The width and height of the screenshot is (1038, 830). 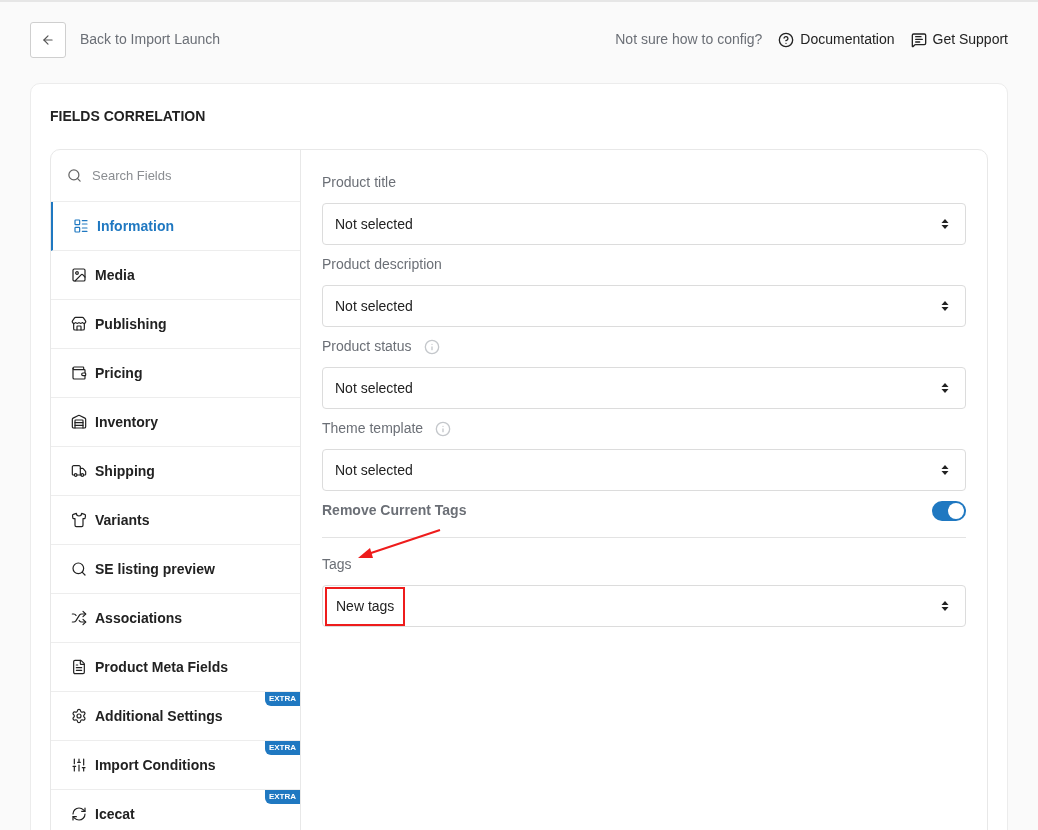 What do you see at coordinates (365, 606) in the screenshot?
I see `highlighted-value: New tags` at bounding box center [365, 606].